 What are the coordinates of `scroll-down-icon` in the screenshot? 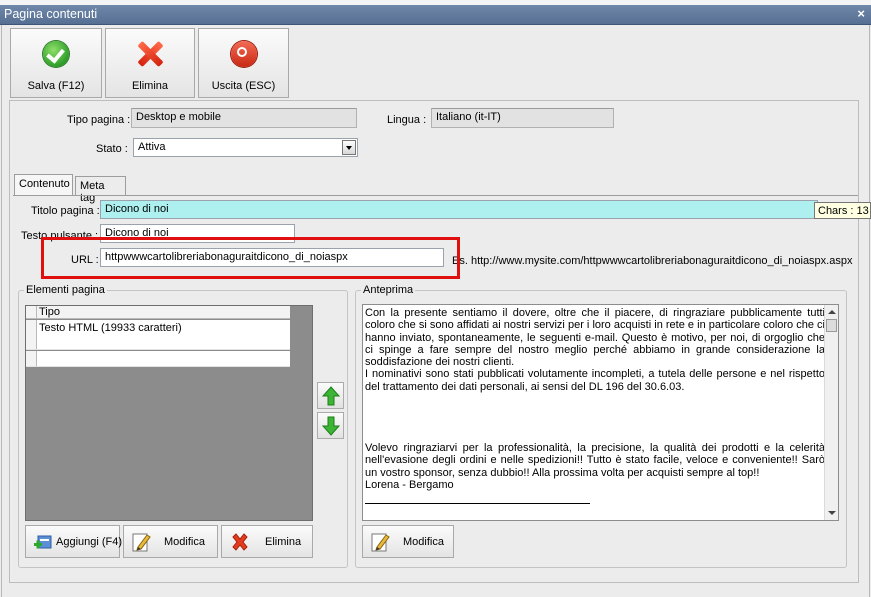 It's located at (832, 513).